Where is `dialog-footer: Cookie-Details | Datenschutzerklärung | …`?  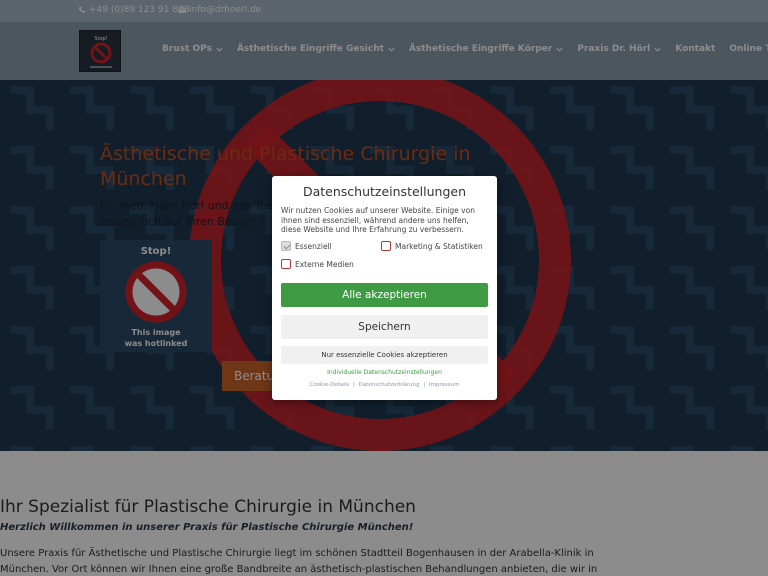
dialog-footer: Cookie-Details | Datenschutzerklärung | … is located at coordinates (384, 385).